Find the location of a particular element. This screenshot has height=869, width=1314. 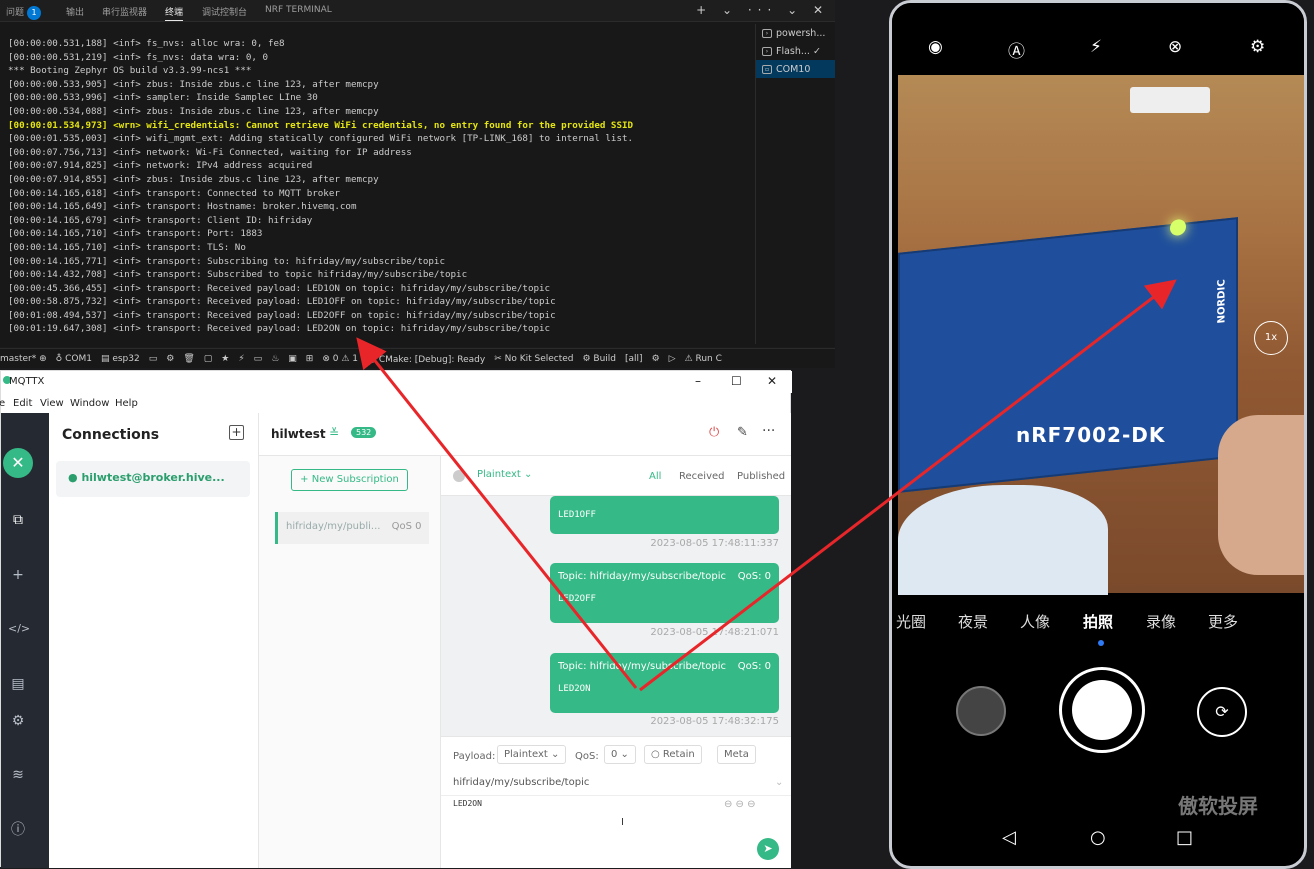

log-icon: ▤ is located at coordinates (18, 684).